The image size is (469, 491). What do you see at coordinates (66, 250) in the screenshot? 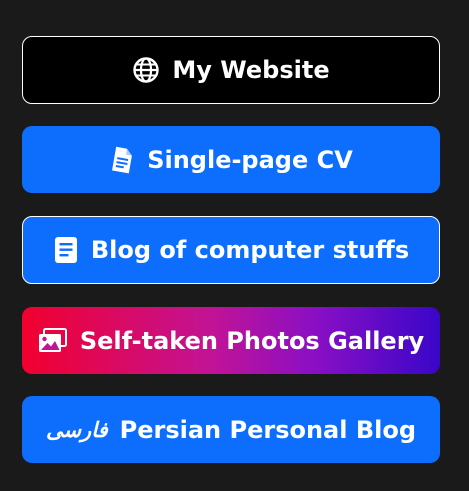
I see `file-text-icon` at bounding box center [66, 250].